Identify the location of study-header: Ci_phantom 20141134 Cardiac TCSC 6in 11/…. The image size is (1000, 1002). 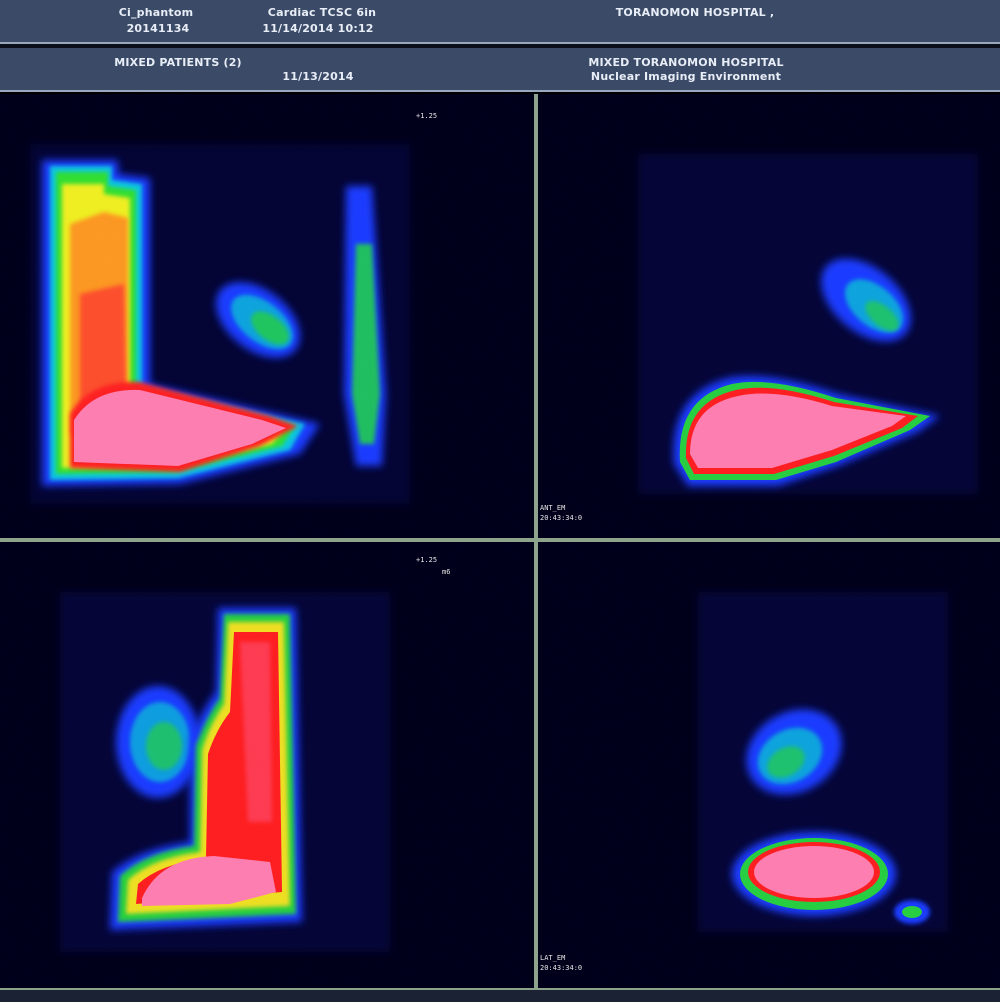
(500, 22).